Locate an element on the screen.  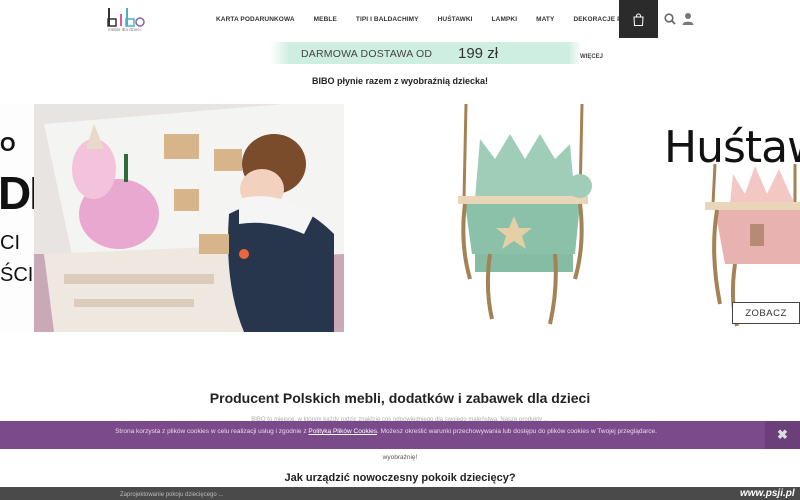
cart-button is located at coordinates (638, 19).